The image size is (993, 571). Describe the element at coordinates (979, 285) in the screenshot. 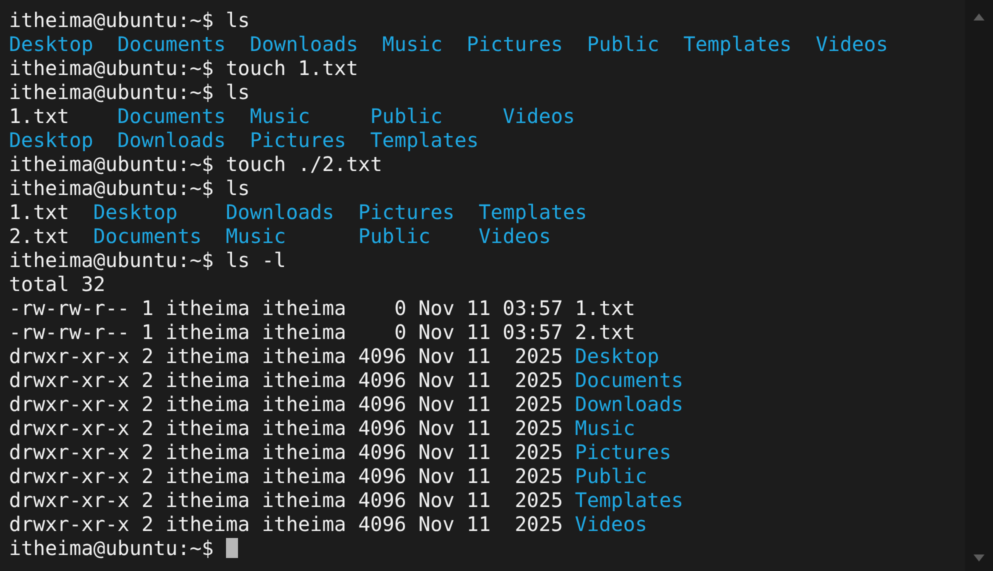

I see `scrollbar` at that location.